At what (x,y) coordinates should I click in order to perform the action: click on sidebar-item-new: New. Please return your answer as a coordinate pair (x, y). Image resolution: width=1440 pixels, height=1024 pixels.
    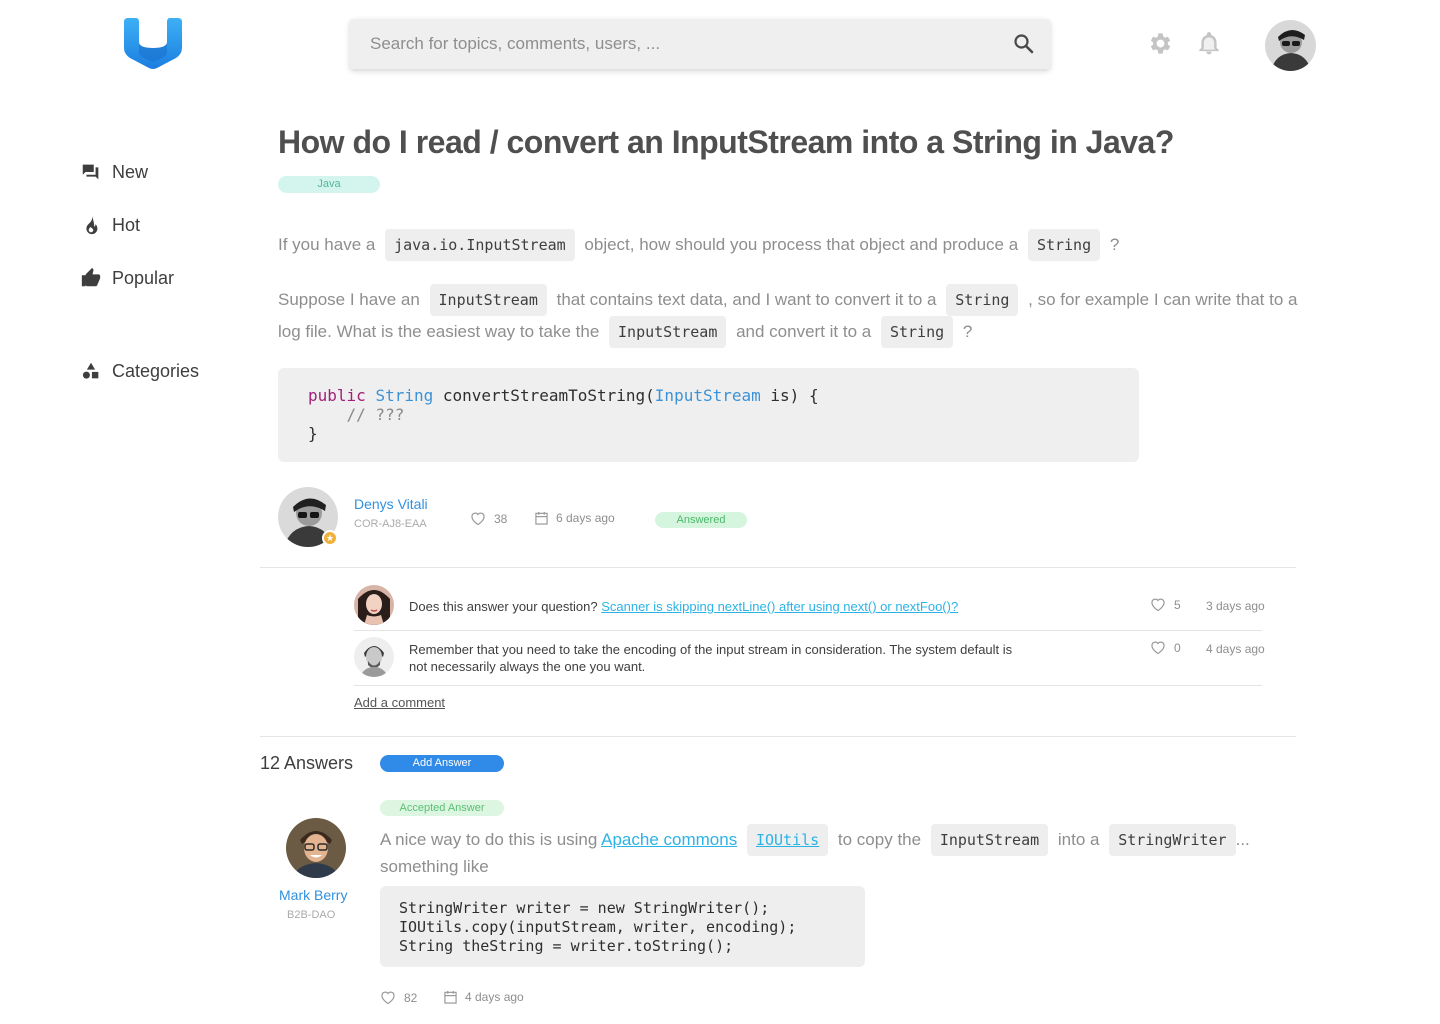
    Looking at the image, I should click on (114, 172).